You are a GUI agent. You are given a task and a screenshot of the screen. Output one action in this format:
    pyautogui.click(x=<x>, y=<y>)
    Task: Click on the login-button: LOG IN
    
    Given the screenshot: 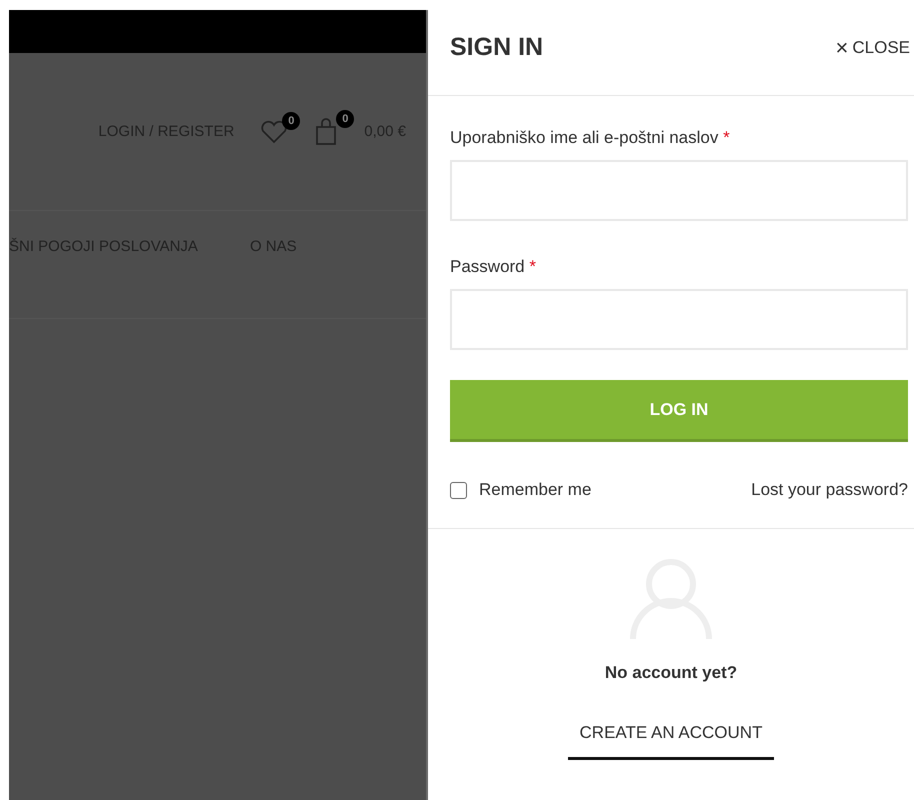 What is the action you would take?
    pyautogui.click(x=679, y=411)
    